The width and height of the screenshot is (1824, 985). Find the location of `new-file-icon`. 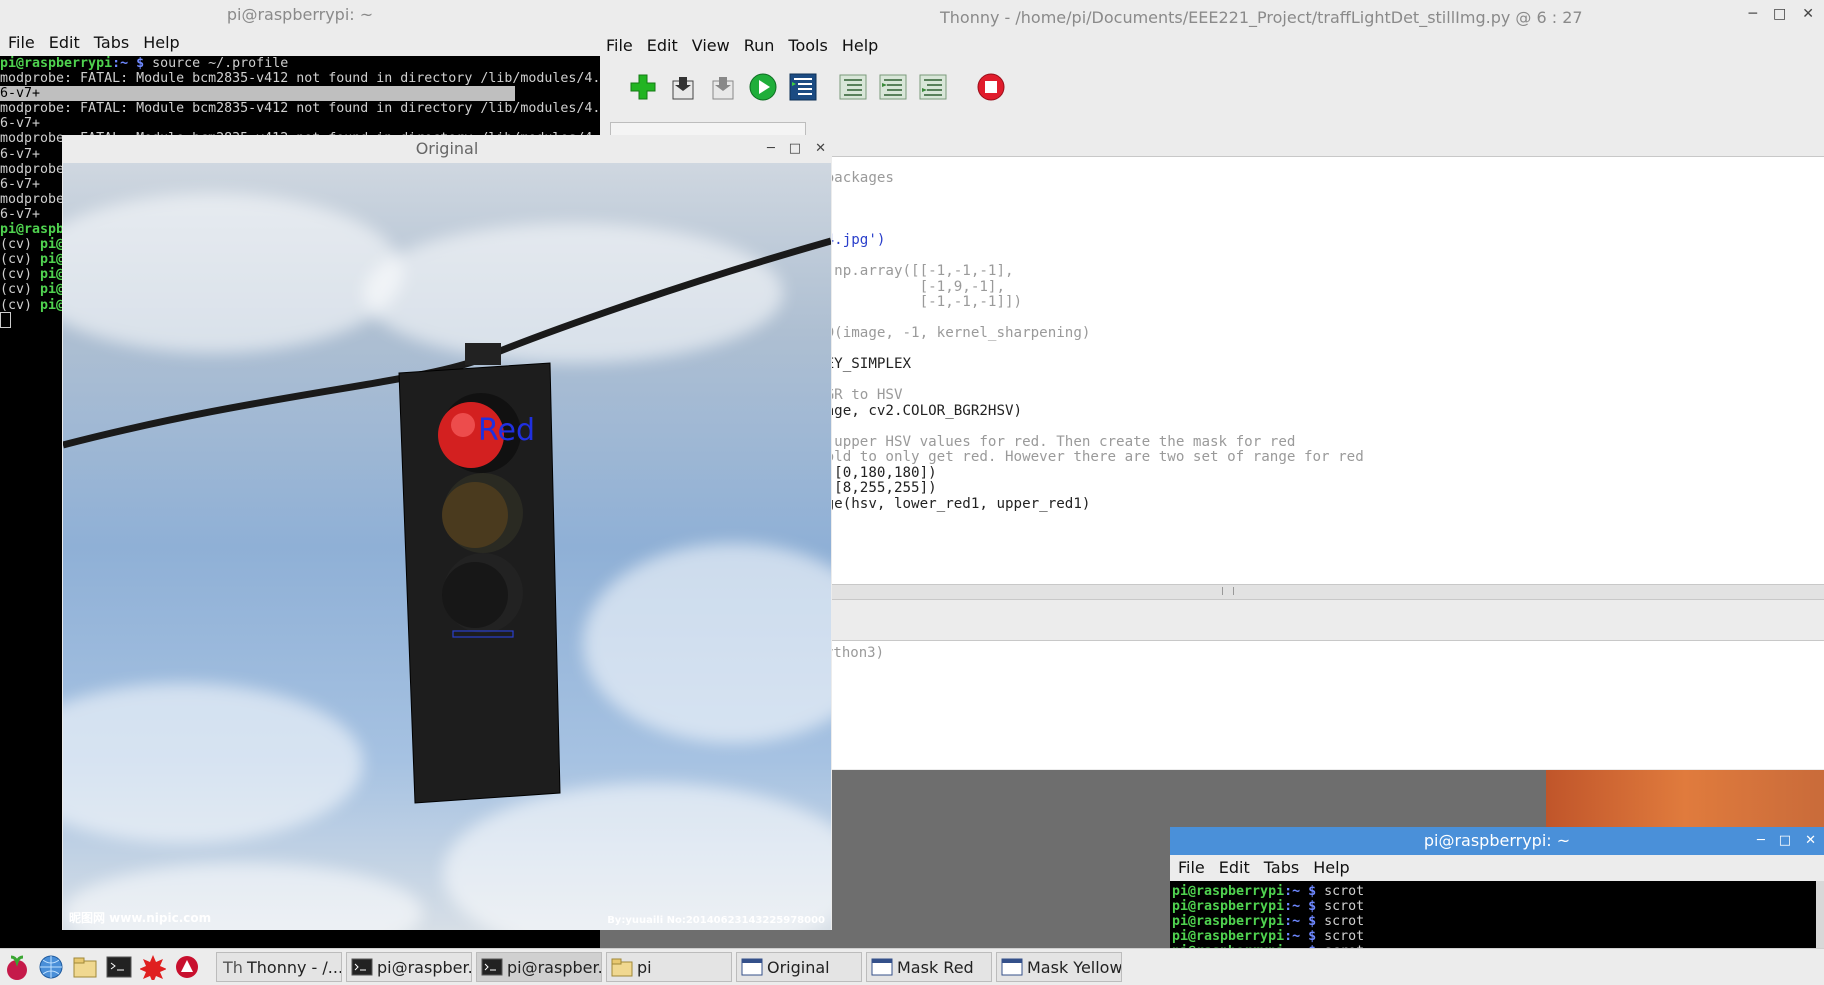

new-file-icon is located at coordinates (643, 87).